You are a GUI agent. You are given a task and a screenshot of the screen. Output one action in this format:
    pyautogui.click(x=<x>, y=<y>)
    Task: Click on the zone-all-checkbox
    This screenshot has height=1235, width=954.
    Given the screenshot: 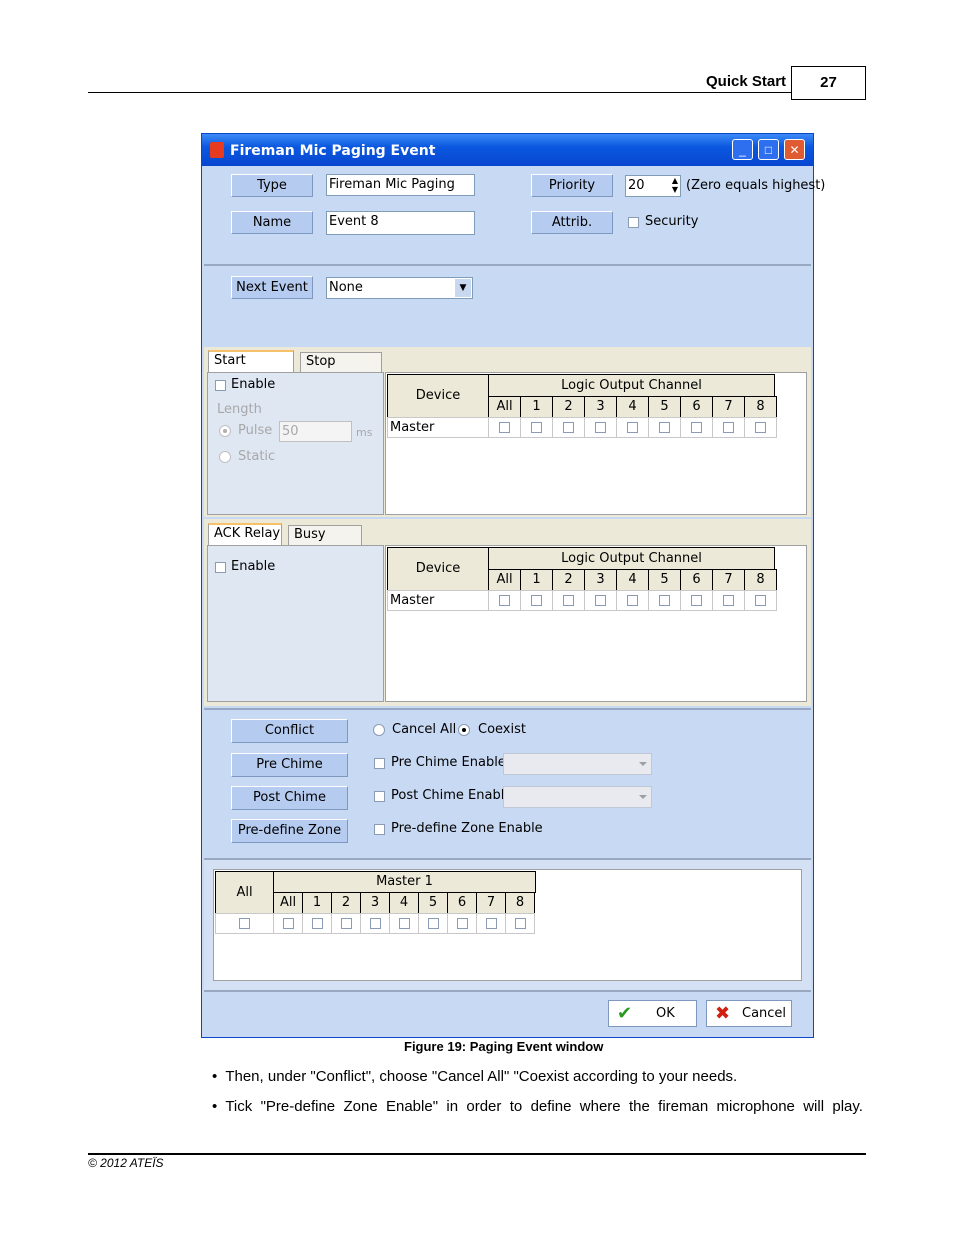 What is the action you would take?
    pyautogui.click(x=244, y=923)
    